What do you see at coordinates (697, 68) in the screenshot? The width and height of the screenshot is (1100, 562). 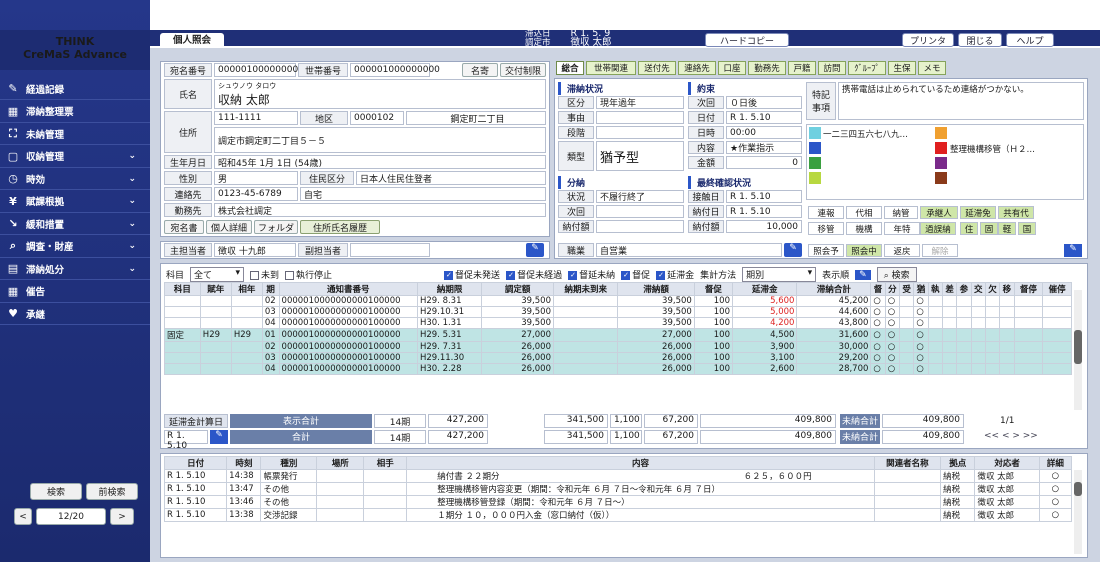 I see `tab-3: 連絡先` at bounding box center [697, 68].